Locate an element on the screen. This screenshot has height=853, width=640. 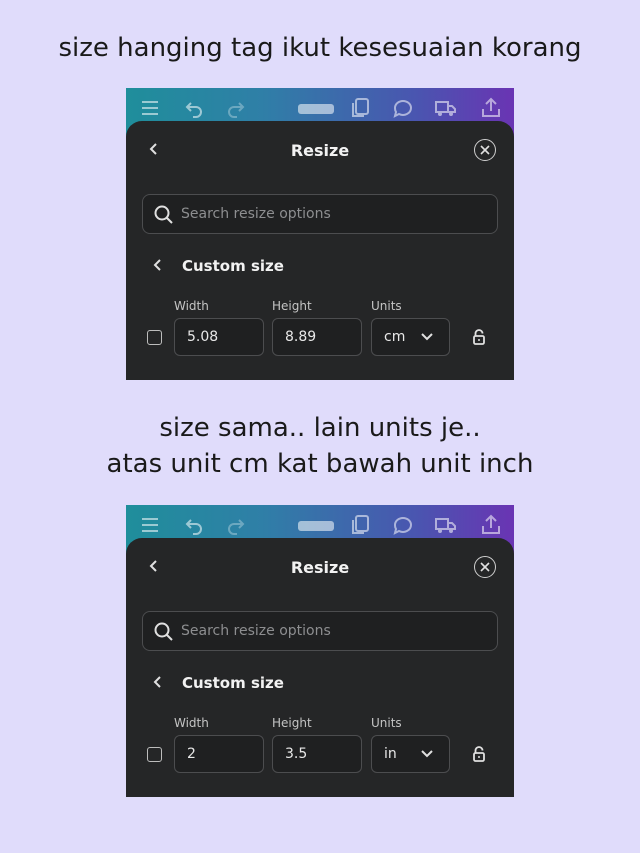
units-select: in is located at coordinates (410, 754).